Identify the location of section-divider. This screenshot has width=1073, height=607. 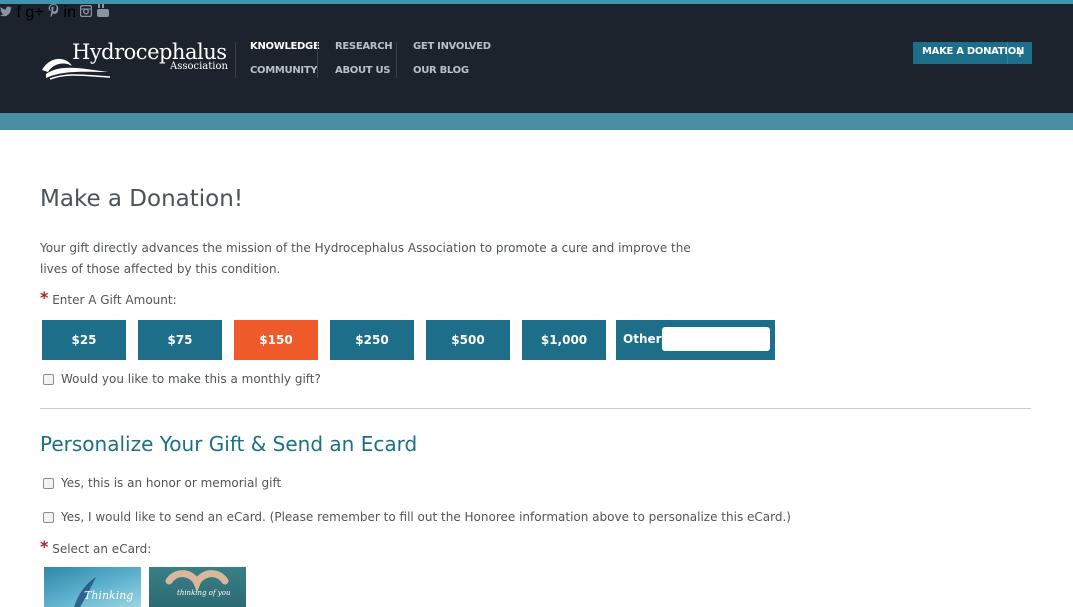
(535, 408).